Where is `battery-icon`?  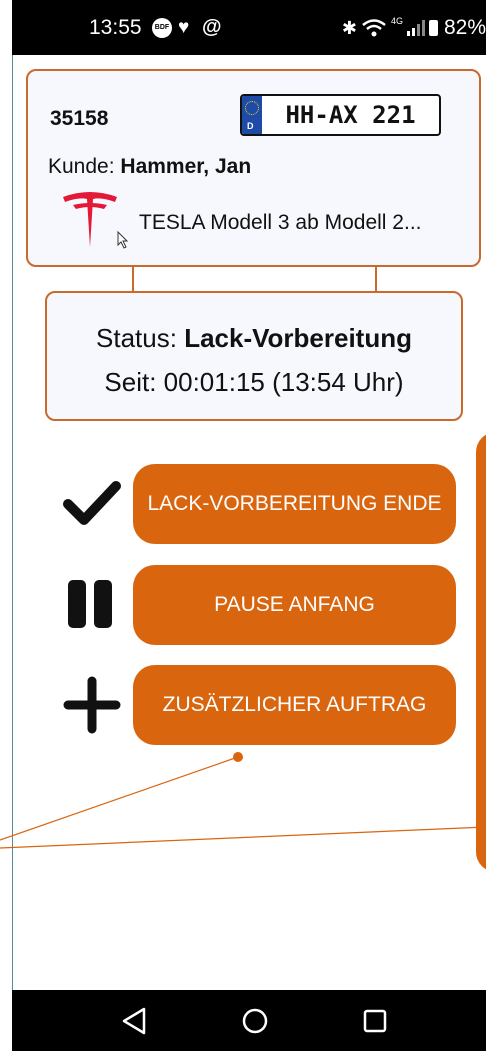
battery-icon is located at coordinates (433, 28).